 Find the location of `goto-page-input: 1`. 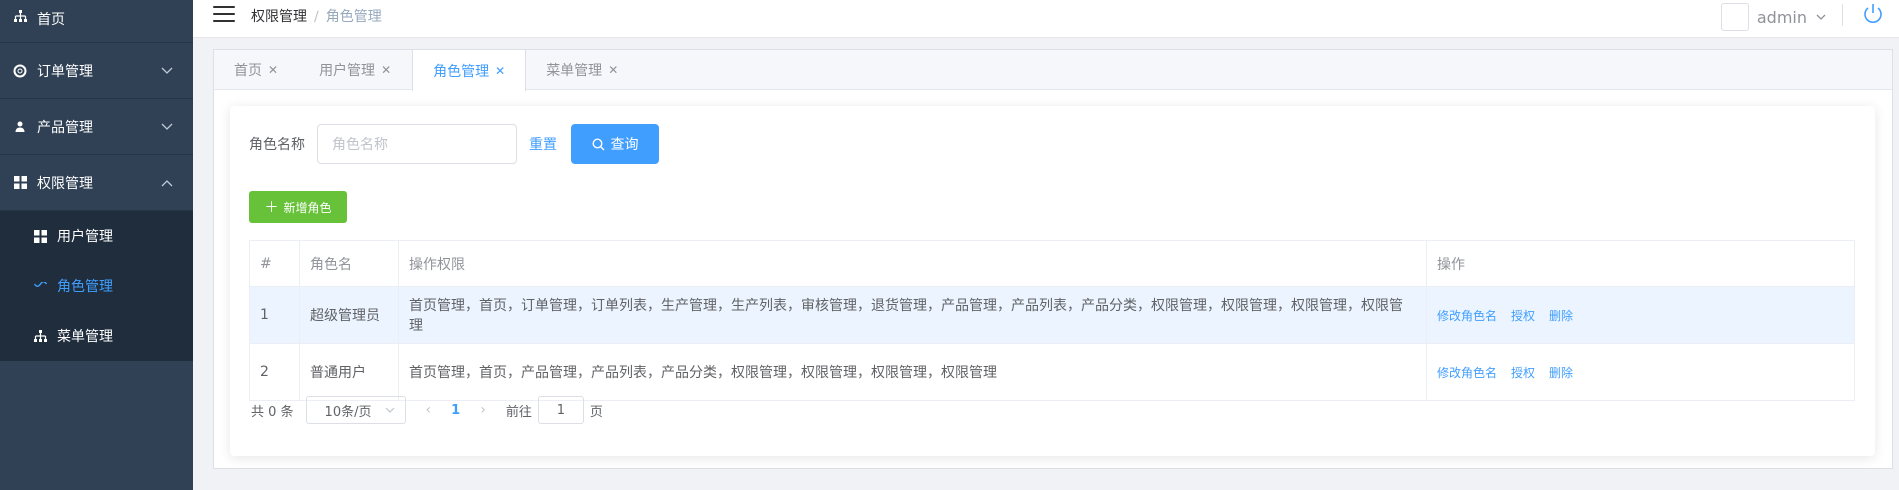

goto-page-input: 1 is located at coordinates (560, 410).